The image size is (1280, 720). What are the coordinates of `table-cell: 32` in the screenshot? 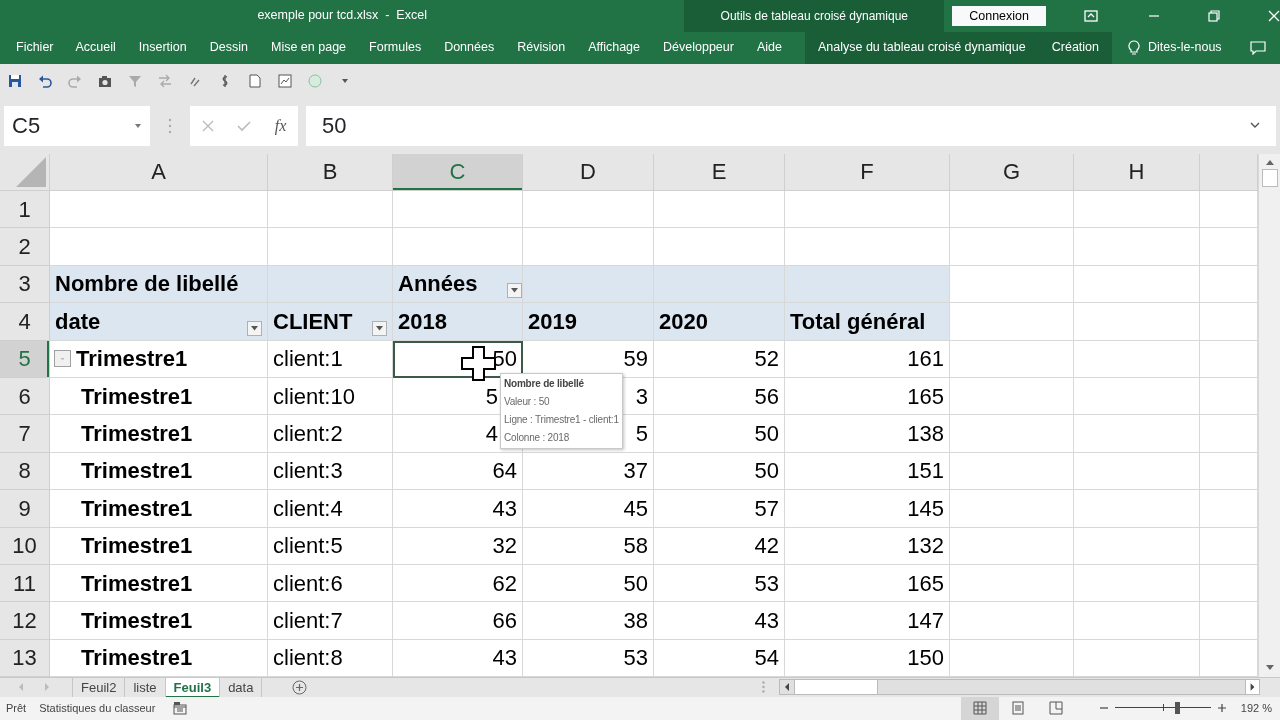 It's located at (458, 546).